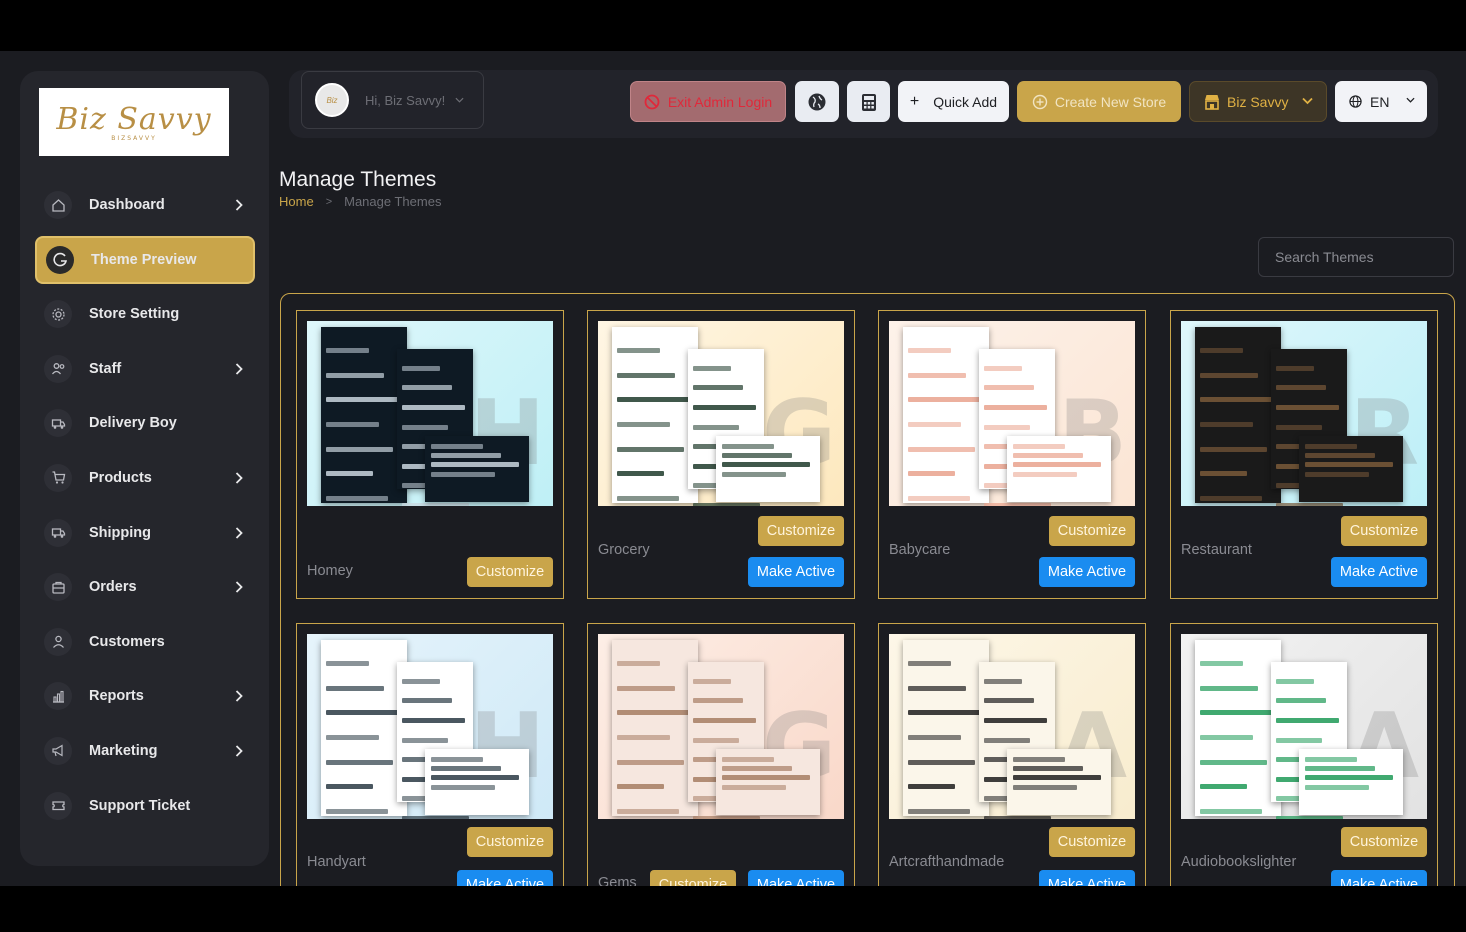 This screenshot has width=1466, height=932. I want to click on sidebar-item-support-ticket: Support Ticket, so click(145, 806).